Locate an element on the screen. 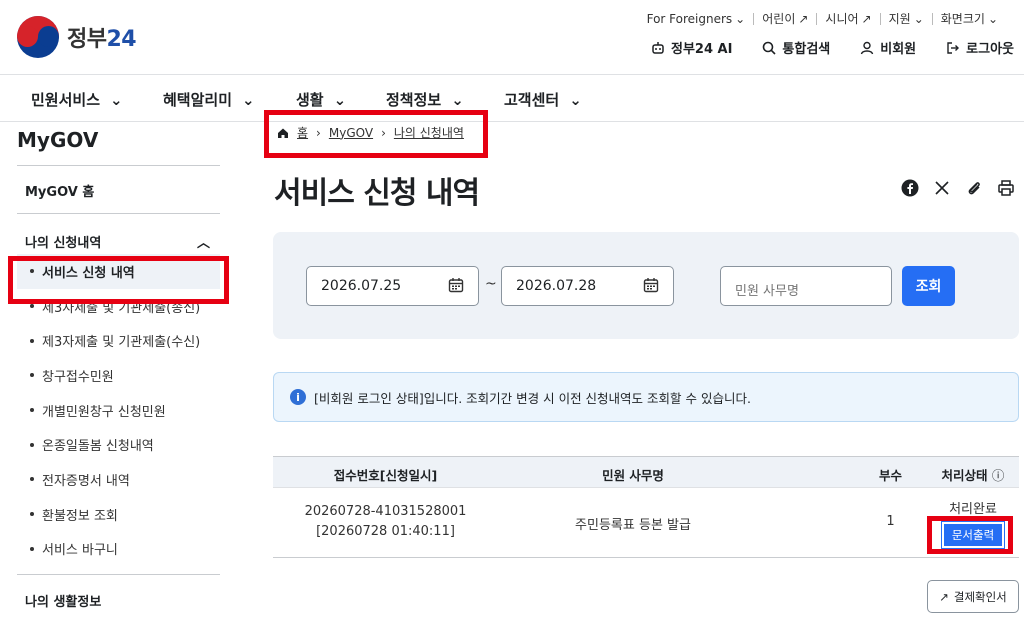 Image resolution: width=1024 pixels, height=630 pixels. highlight-service-history is located at coordinates (118, 280).